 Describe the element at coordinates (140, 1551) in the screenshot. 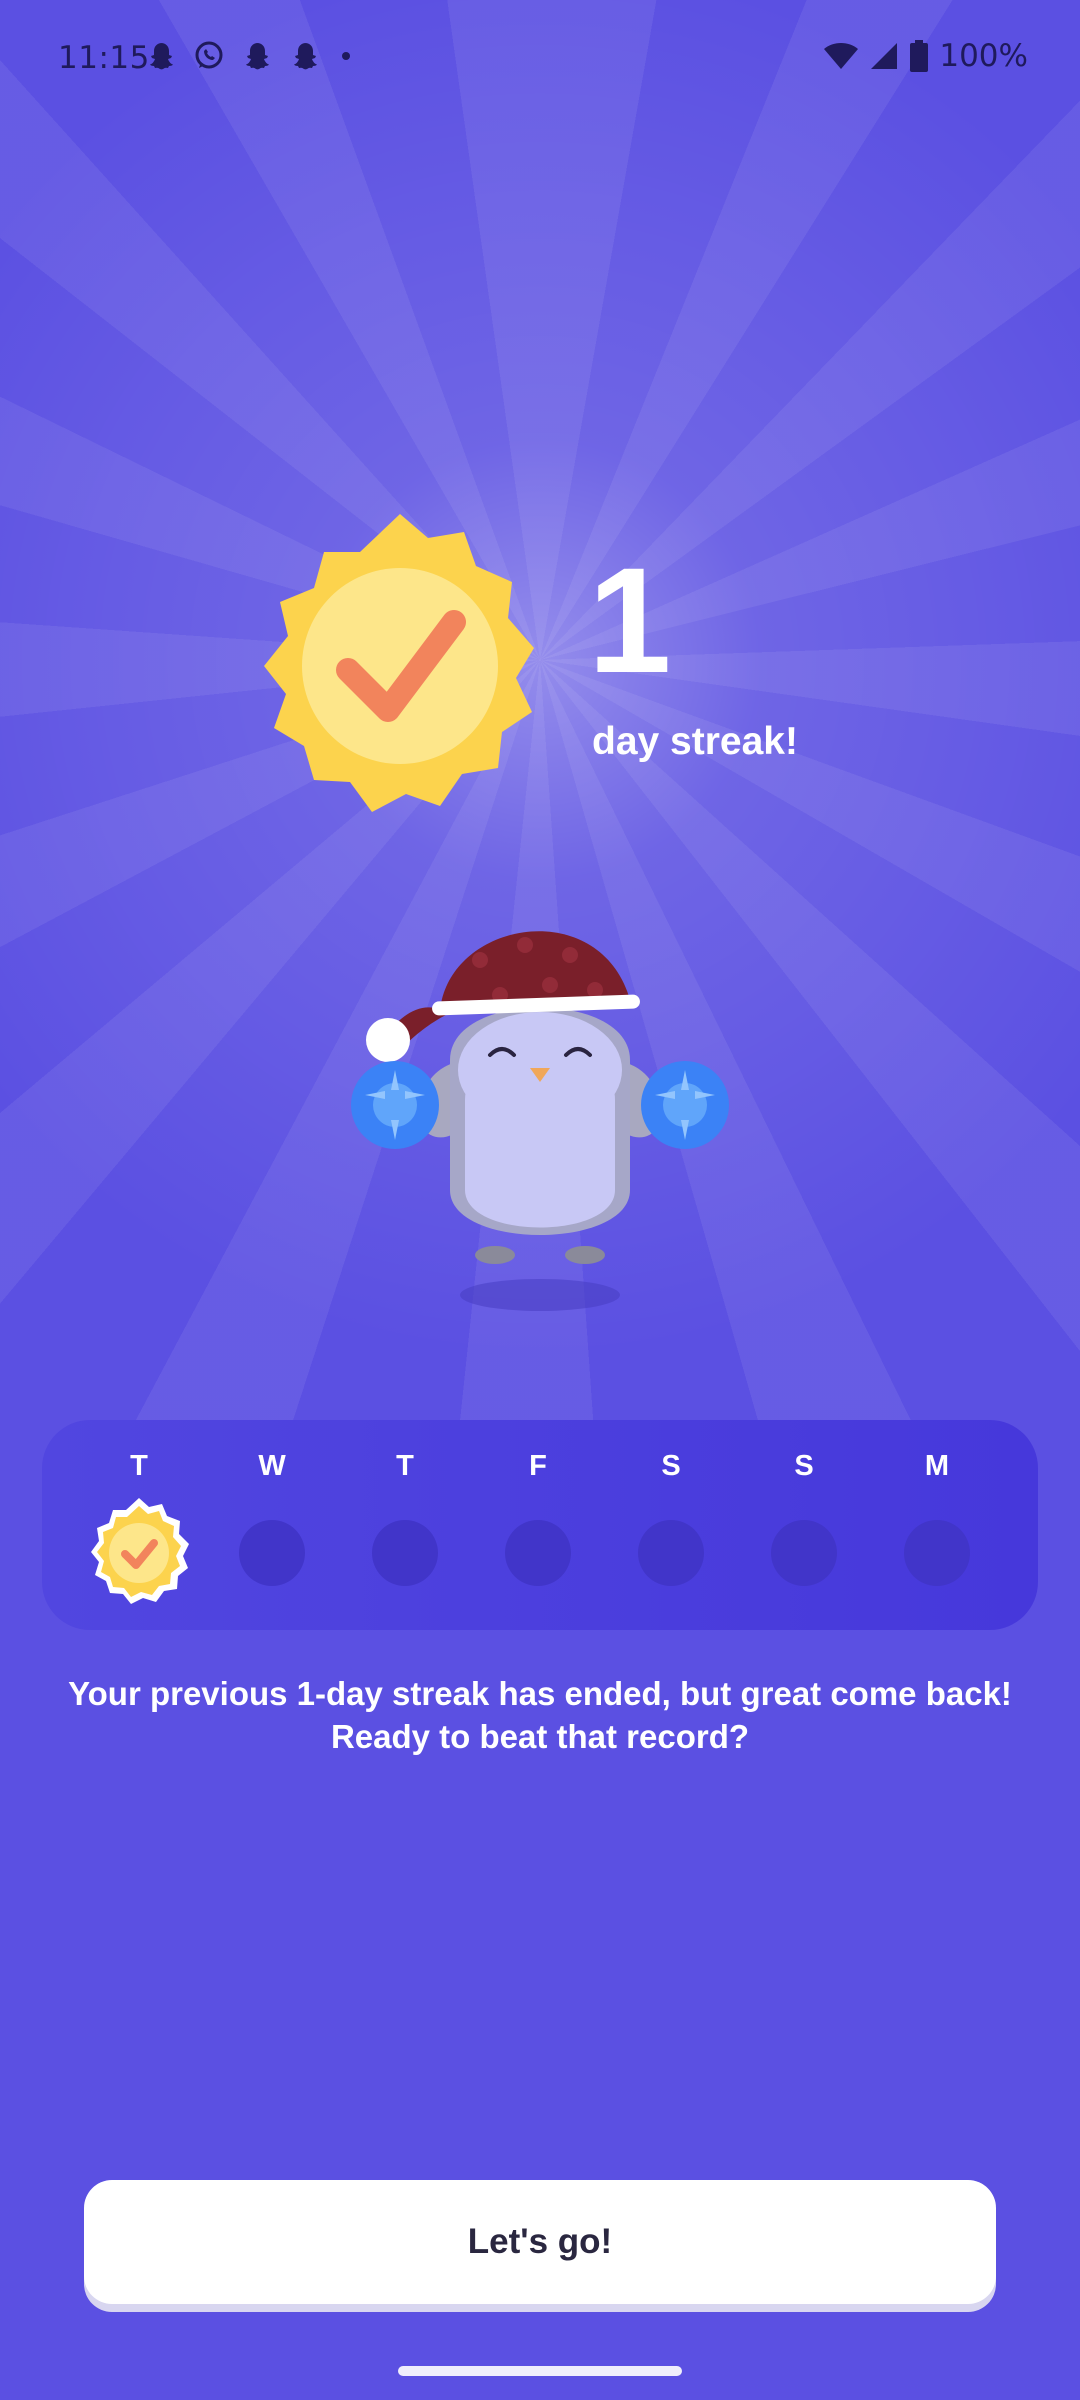

I see `completed-day-badge-icon` at that location.